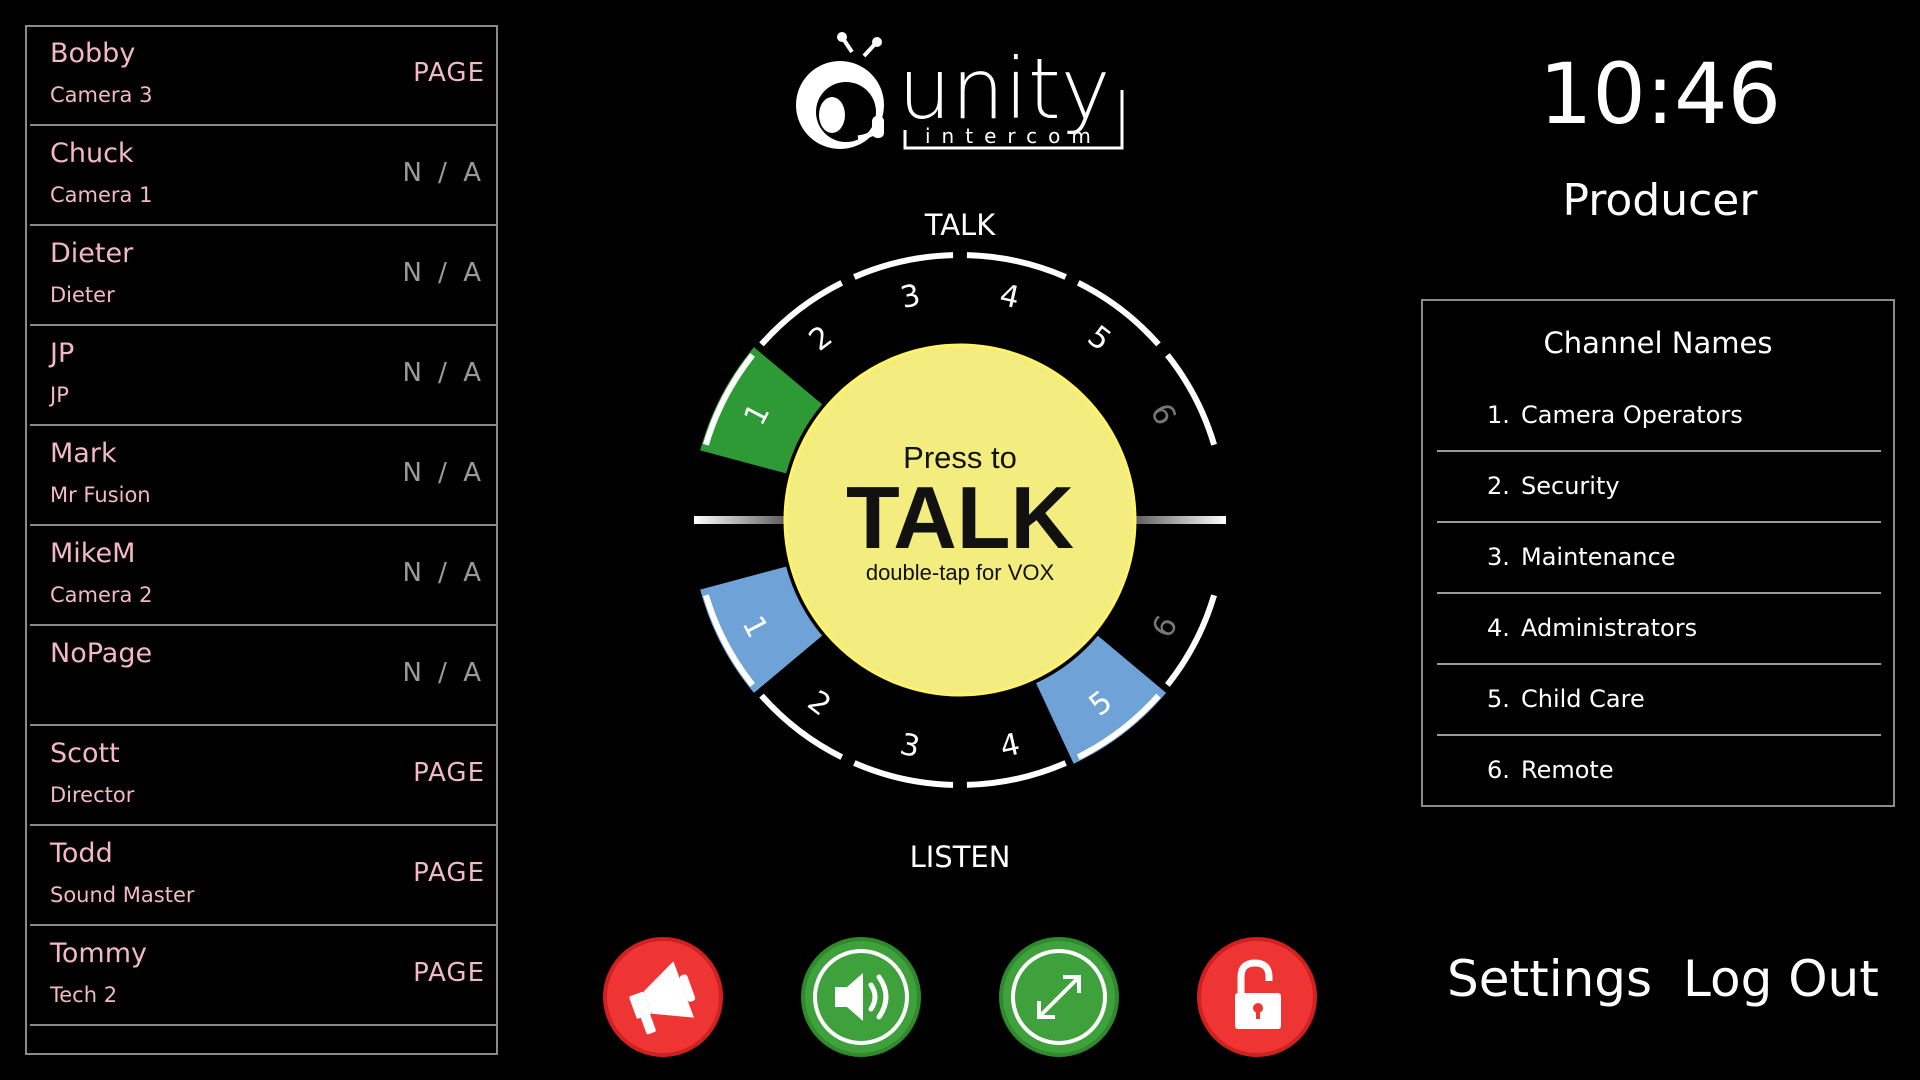  Describe the element at coordinates (263, 677) in the screenshot. I see `user-row: NoPage N / A` at that location.